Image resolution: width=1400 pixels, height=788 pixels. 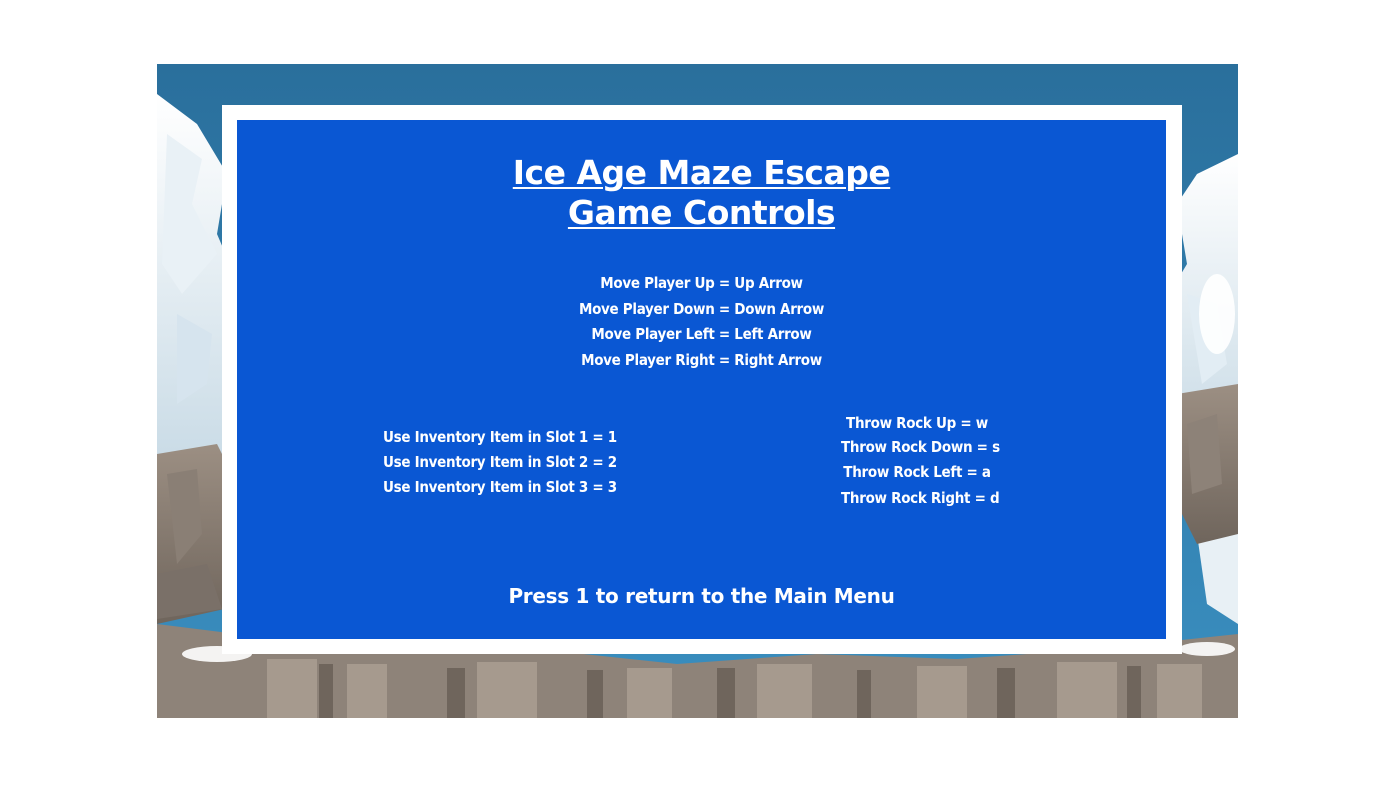 I want to click on control-move-right: Move Player Right = Right Arrow, so click(x=701, y=360).